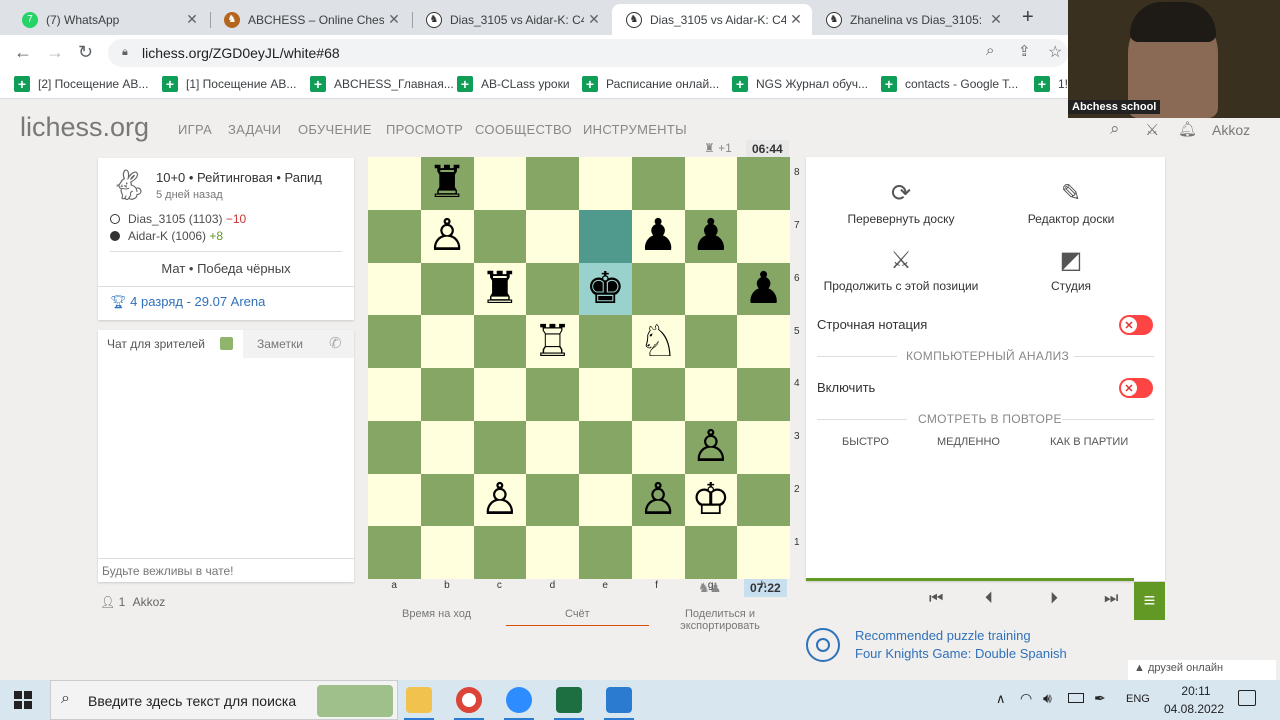 This screenshot has width=1280, height=720. What do you see at coordinates (224, 700) in the screenshot?
I see `taskbar-search: ⌕ Введите здесь текст для поиска` at bounding box center [224, 700].